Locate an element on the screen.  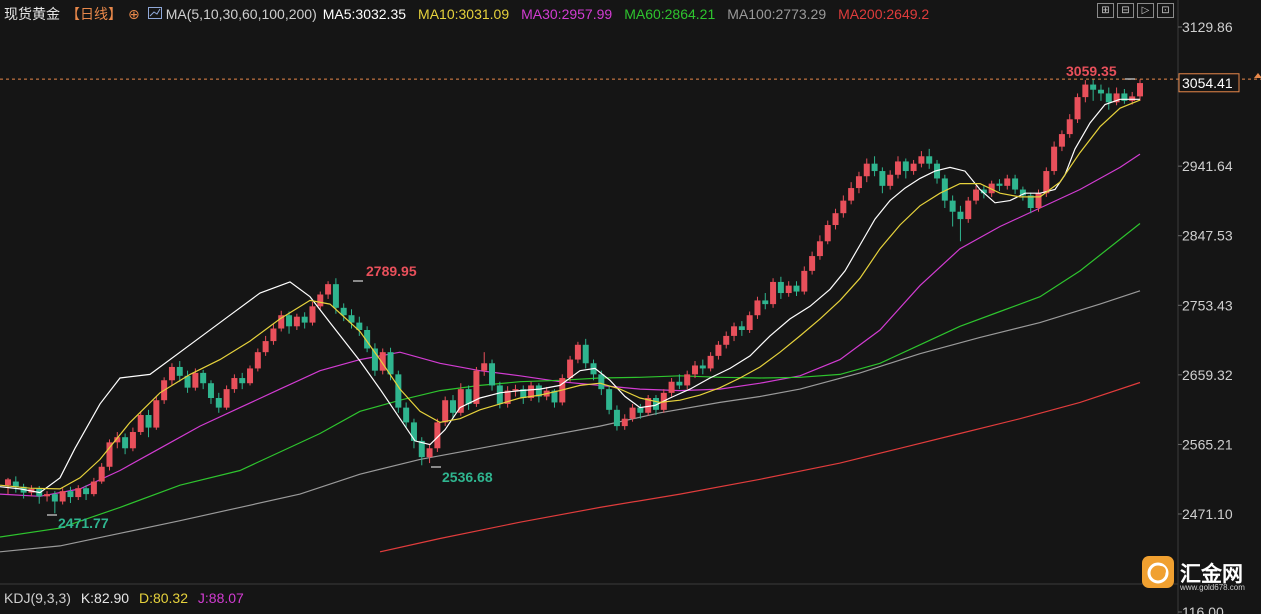
brand-logo: 汇金网 www.gold678.com is located at coordinates (1201, 576).